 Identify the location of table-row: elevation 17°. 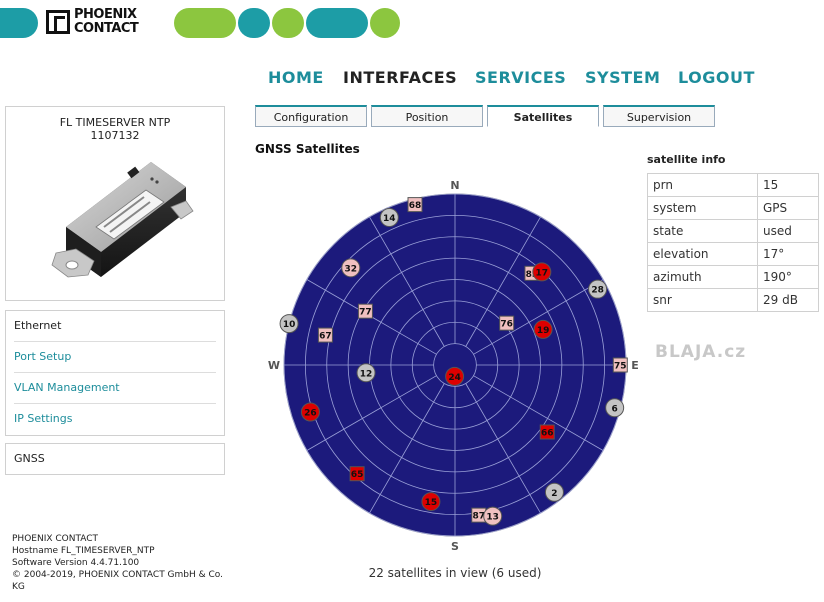
(733, 254).